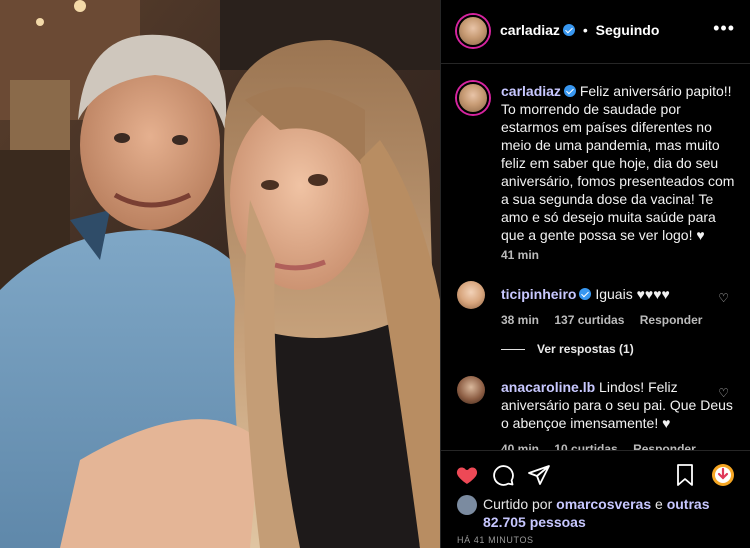 This screenshot has height=548, width=750. I want to click on likes-connector: e, so click(659, 504).